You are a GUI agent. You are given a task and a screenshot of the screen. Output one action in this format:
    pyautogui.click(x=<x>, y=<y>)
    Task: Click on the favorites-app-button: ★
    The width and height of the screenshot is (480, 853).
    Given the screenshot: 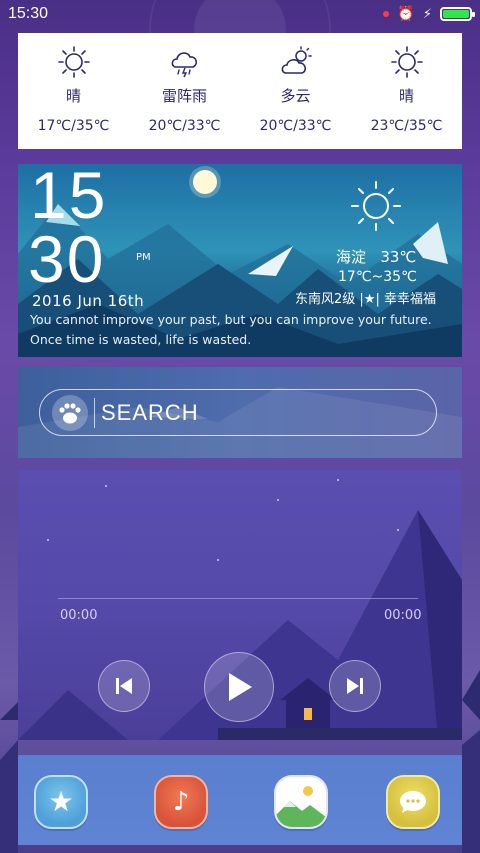 What is the action you would take?
    pyautogui.click(x=61, y=802)
    